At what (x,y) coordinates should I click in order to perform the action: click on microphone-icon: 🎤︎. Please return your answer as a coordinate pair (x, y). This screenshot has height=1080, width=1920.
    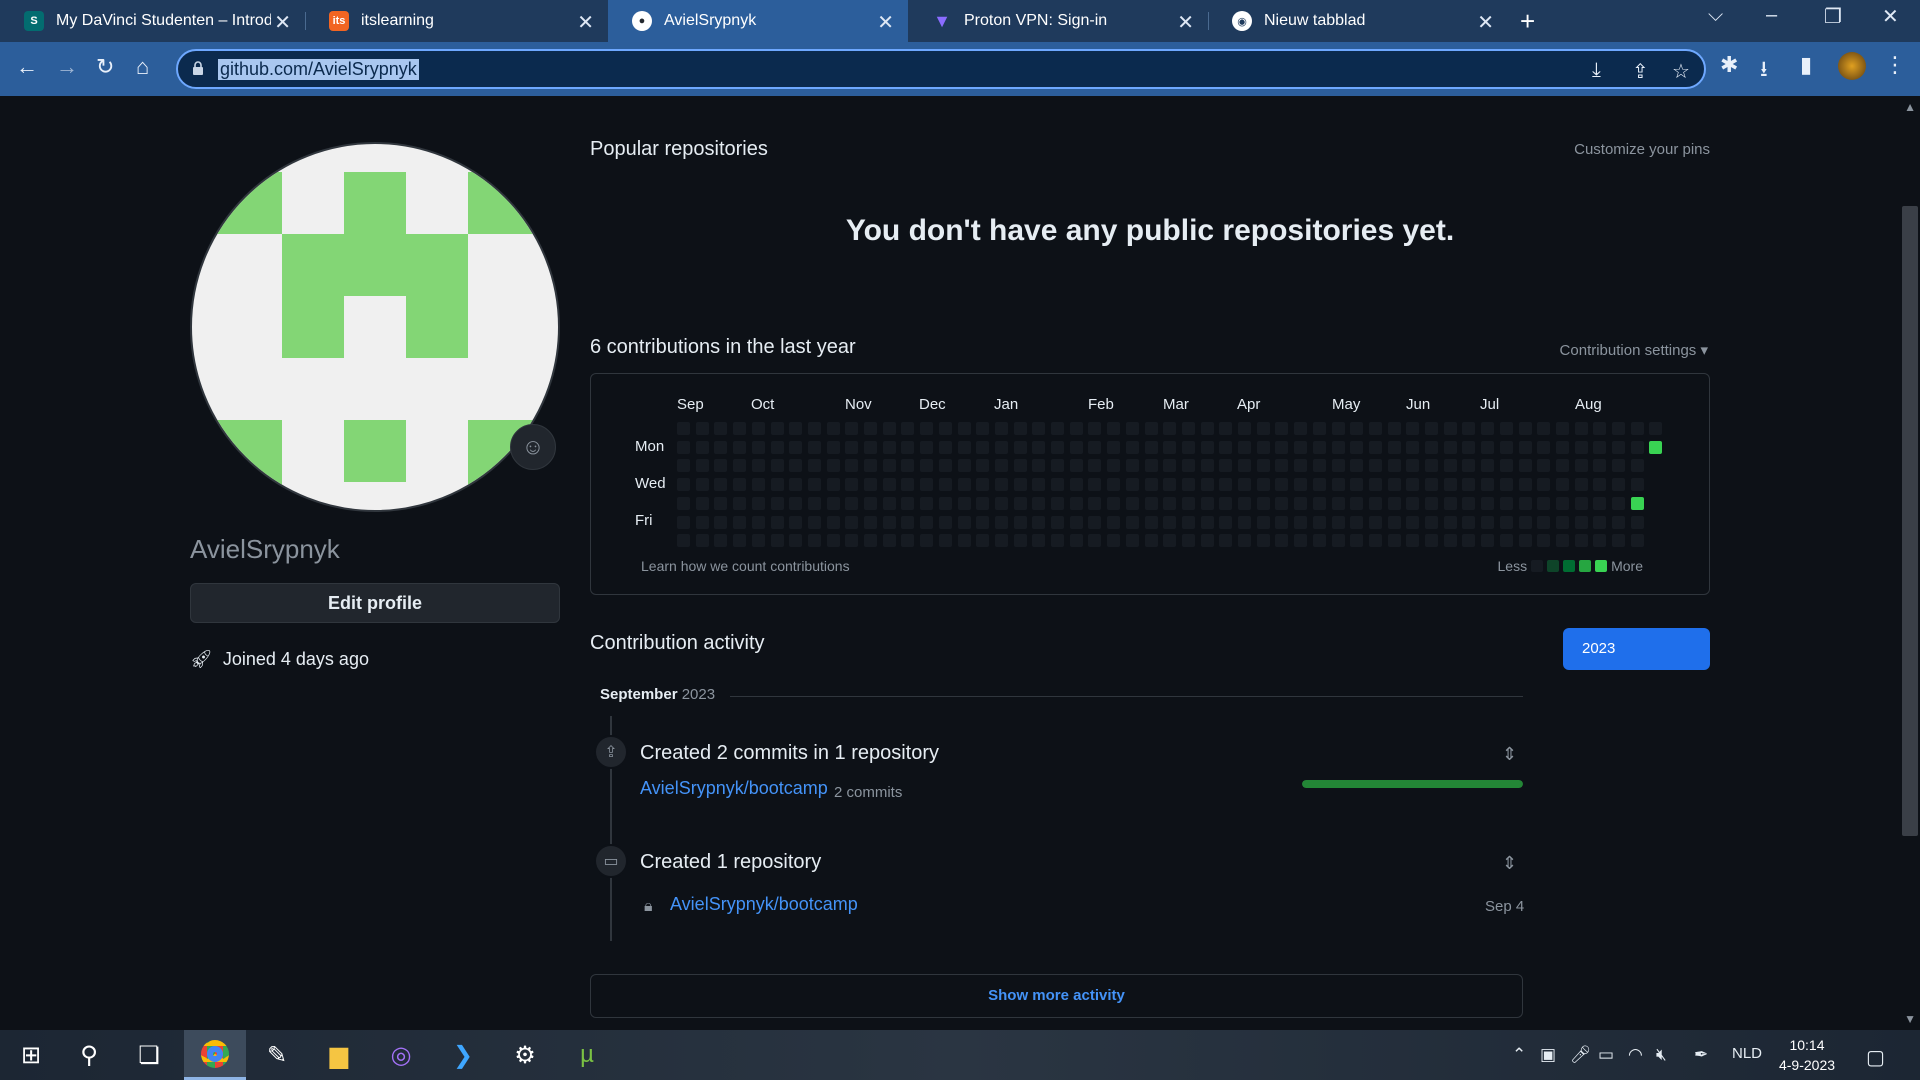
    Looking at the image, I should click on (1581, 1055).